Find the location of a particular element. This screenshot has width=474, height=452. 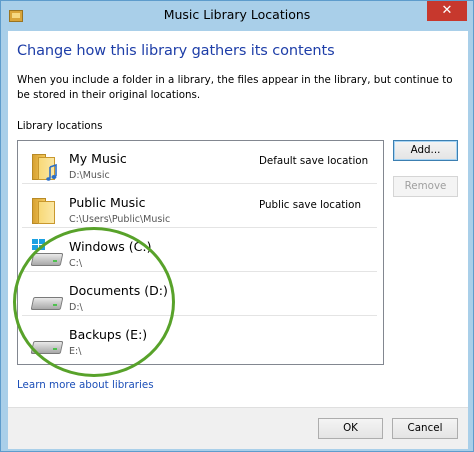

list-item-windows-c: Windows (C:) C:\ is located at coordinates (200, 250).